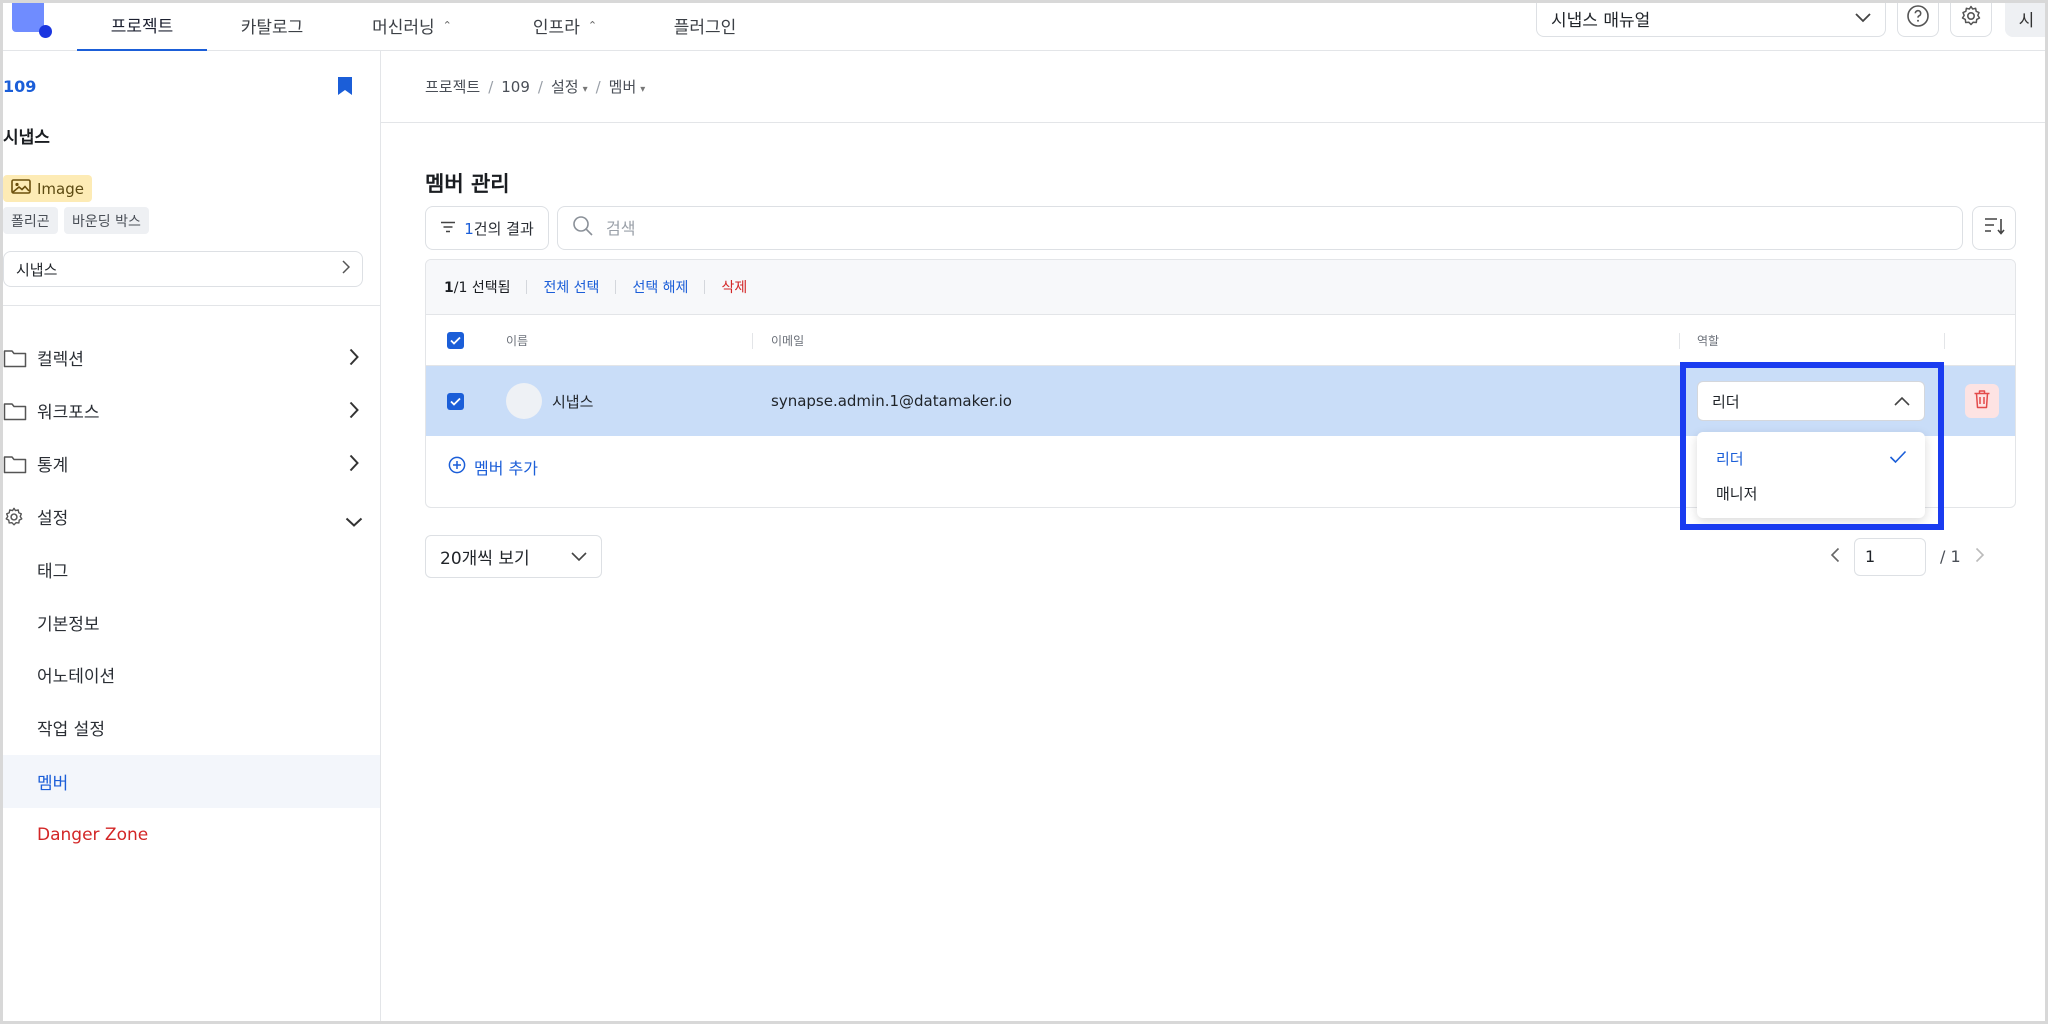 Image resolution: width=2048 pixels, height=1024 pixels. What do you see at coordinates (1890, 556) in the screenshot?
I see `page-number-input: 1` at bounding box center [1890, 556].